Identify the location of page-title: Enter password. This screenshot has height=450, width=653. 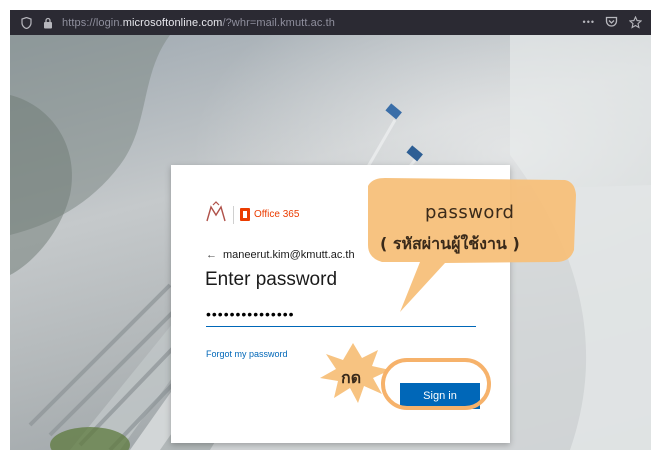
(271, 279).